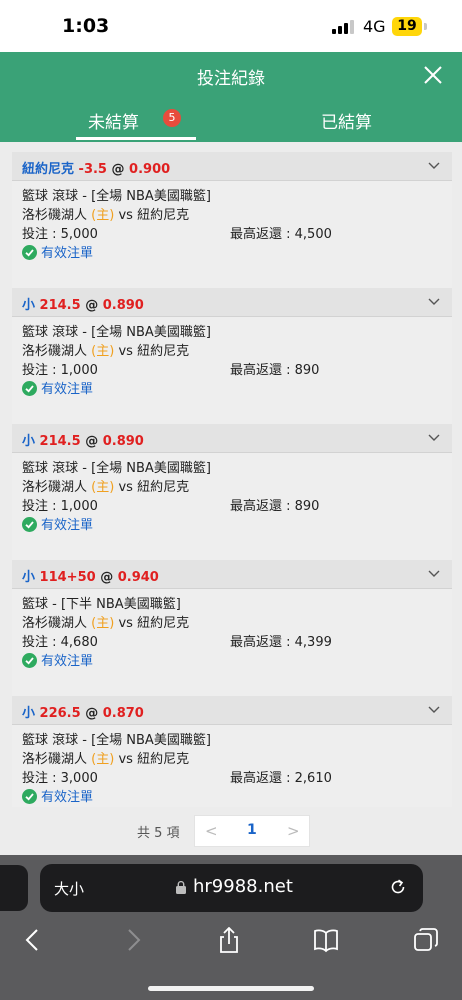  Describe the element at coordinates (133, 940) in the screenshot. I see `forward-icon` at that location.